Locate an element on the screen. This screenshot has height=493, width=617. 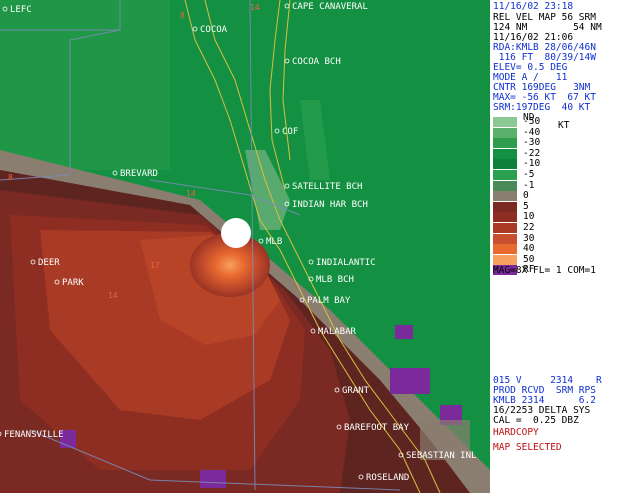
legend-label: -22 is located at coordinates (532, 153).